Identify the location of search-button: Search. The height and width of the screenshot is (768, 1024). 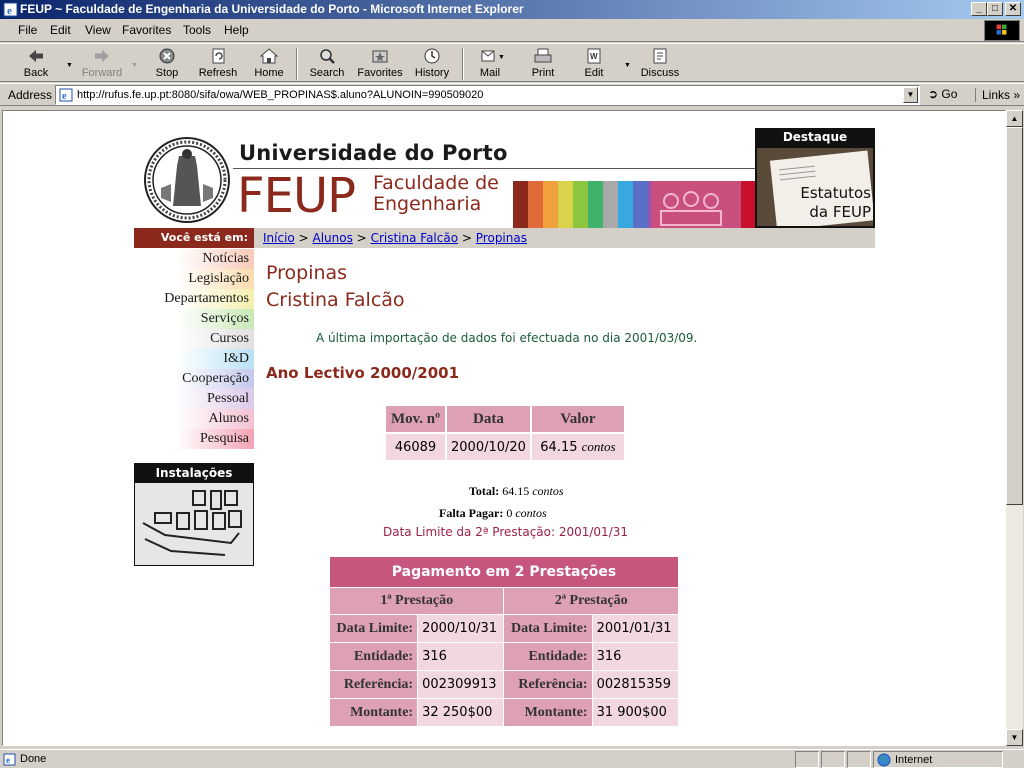
(327, 64).